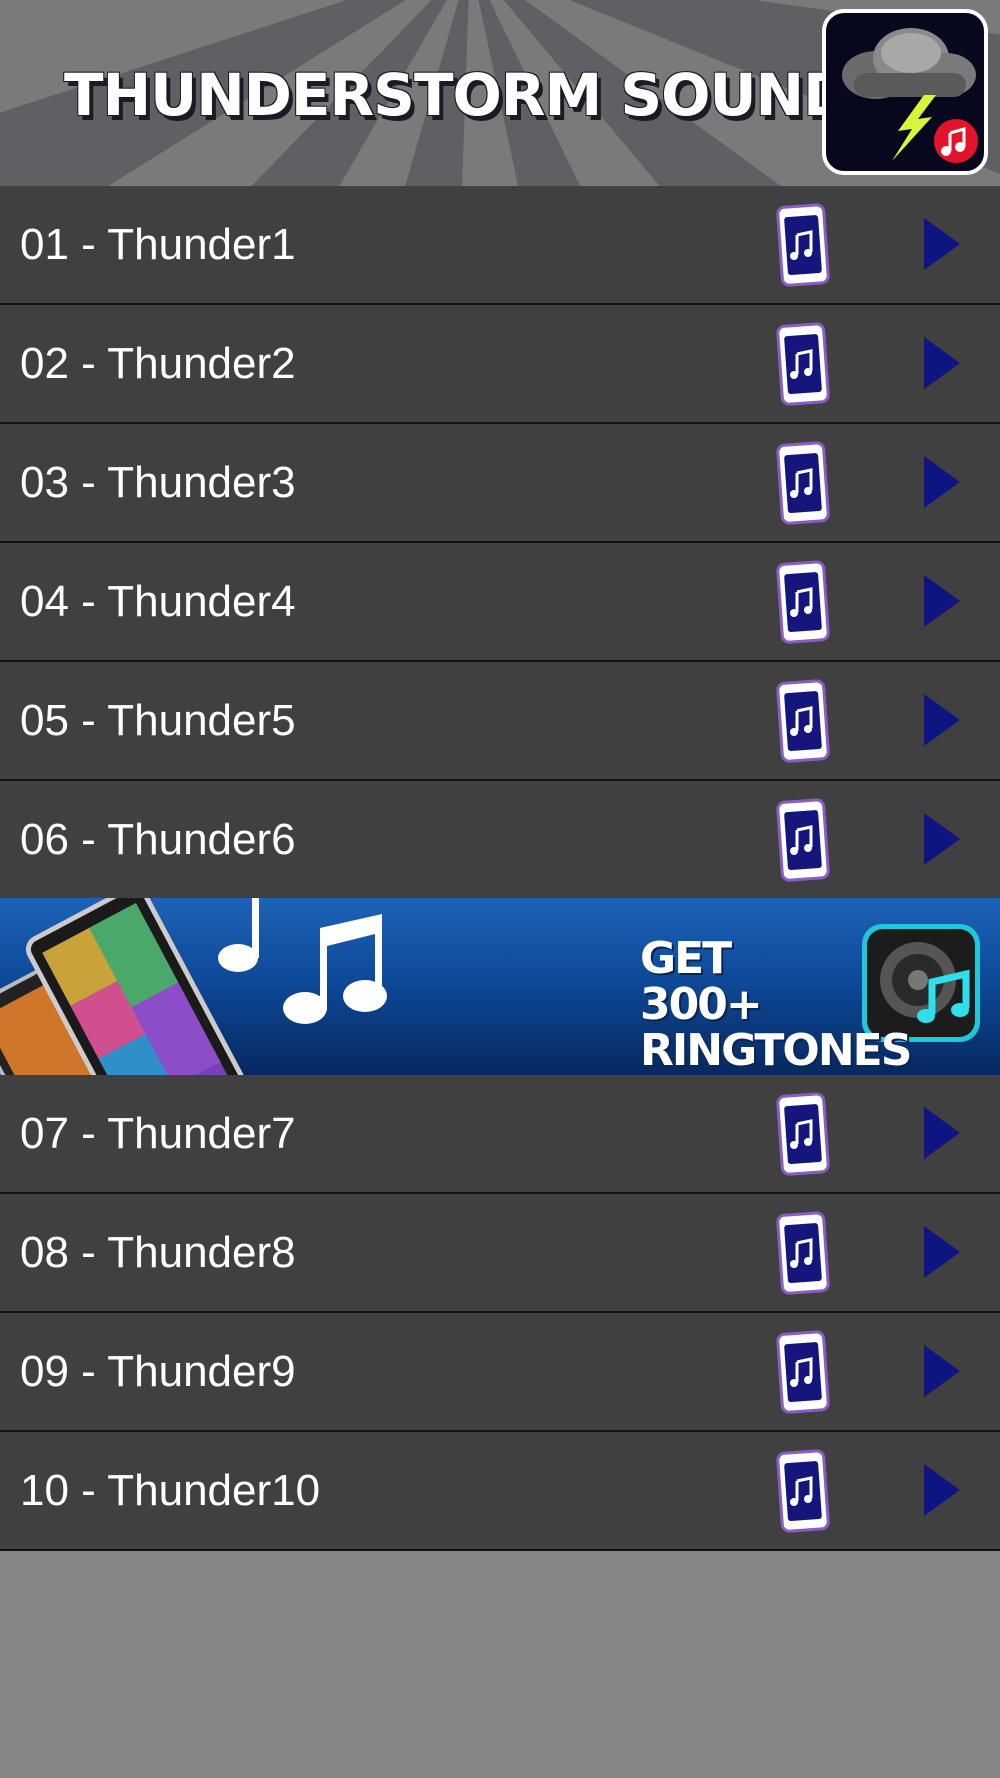  What do you see at coordinates (158, 839) in the screenshot?
I see `track-label: 06 - Thunder6` at bounding box center [158, 839].